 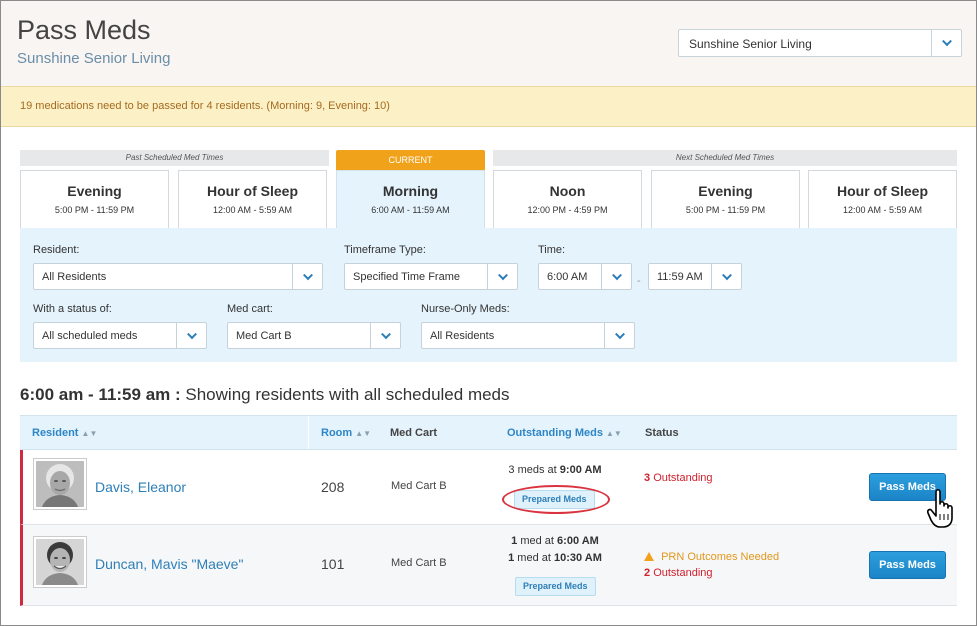 I want to click on status-text: Outstanding, so click(x=683, y=573).